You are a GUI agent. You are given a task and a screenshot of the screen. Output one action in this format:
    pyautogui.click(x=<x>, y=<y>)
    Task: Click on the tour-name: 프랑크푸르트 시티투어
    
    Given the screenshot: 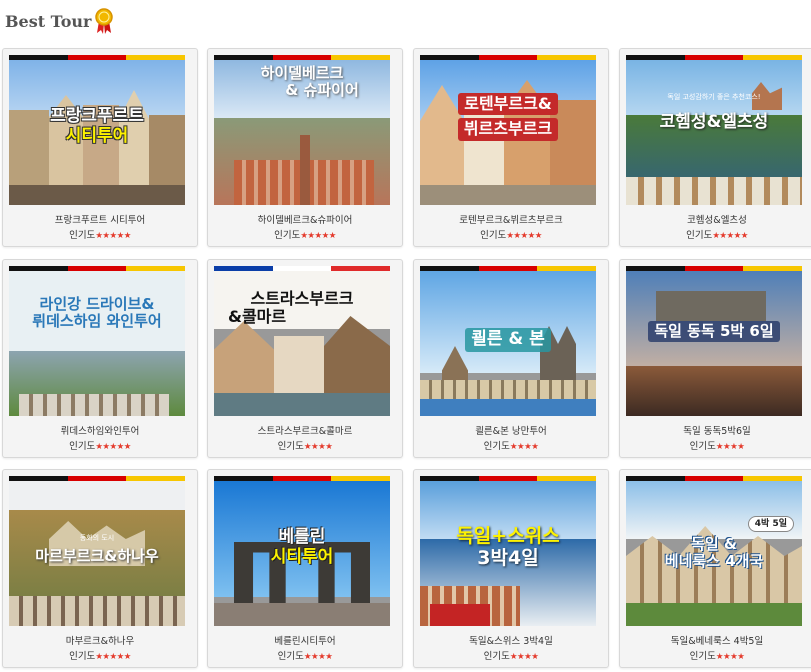 What is the action you would take?
    pyautogui.click(x=100, y=219)
    